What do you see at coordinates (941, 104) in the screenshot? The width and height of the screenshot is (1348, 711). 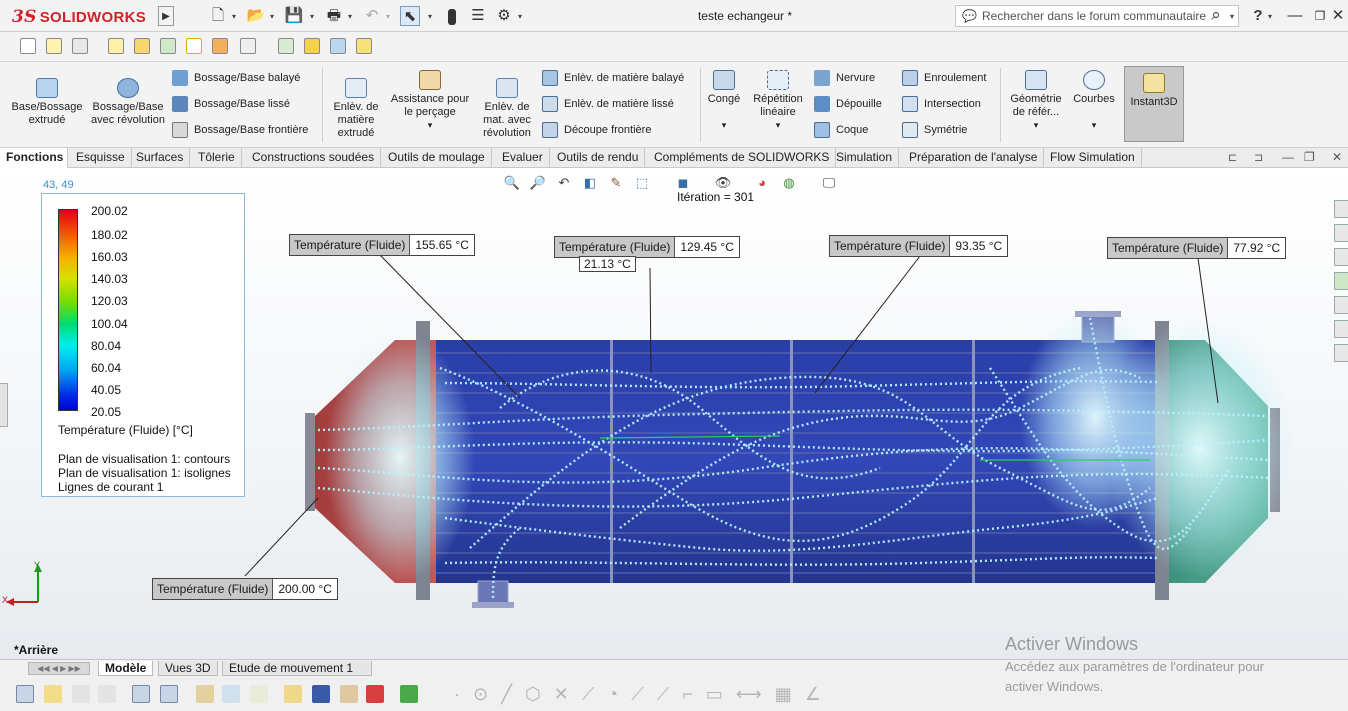 I see `intersect-button: Intersection` at bounding box center [941, 104].